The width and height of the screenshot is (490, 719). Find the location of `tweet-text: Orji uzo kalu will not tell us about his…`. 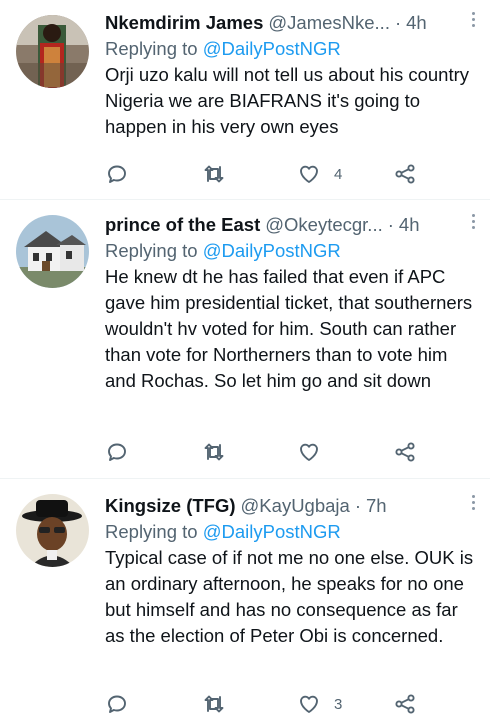

tweet-text: Orji uzo kalu will not tell us about his… is located at coordinates (287, 100).